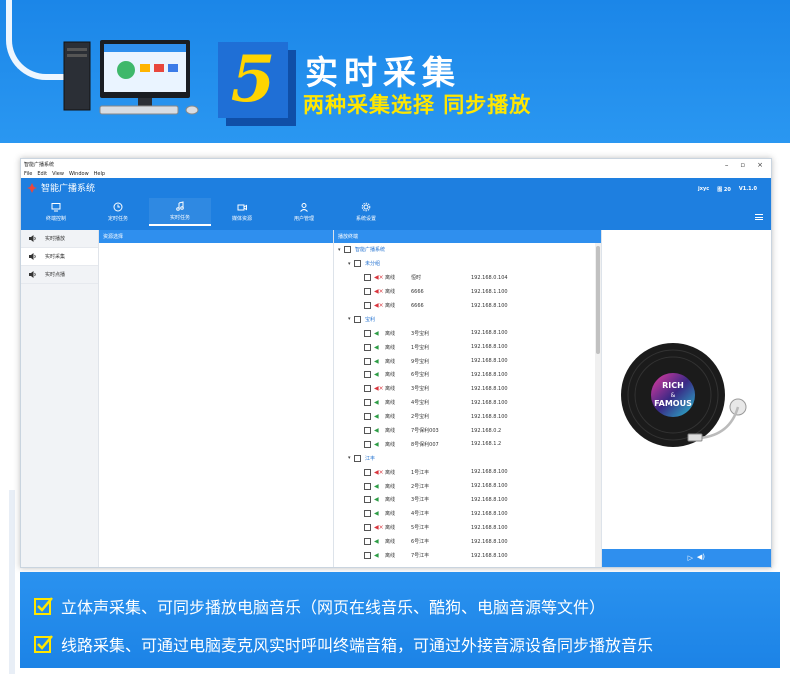  I want to click on menu-help: Help, so click(99, 174).